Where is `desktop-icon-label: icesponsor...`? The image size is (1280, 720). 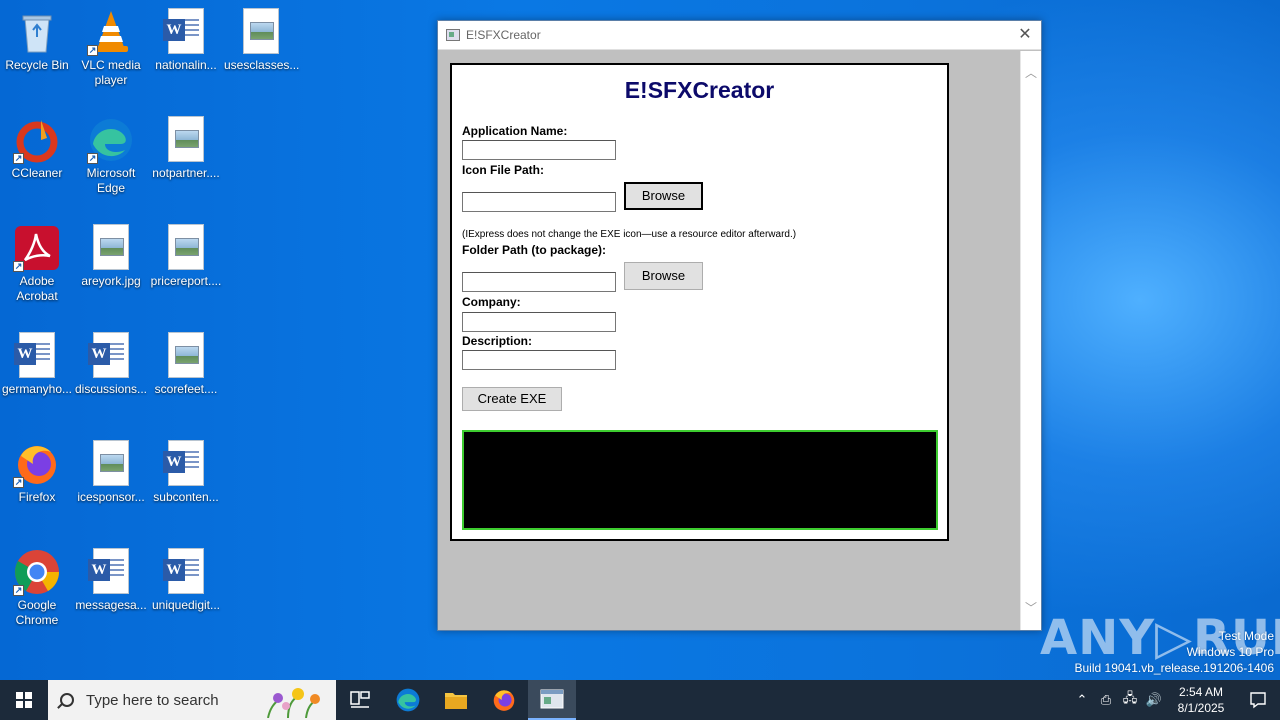
desktop-icon-label: icesponsor... is located at coordinates (111, 497).